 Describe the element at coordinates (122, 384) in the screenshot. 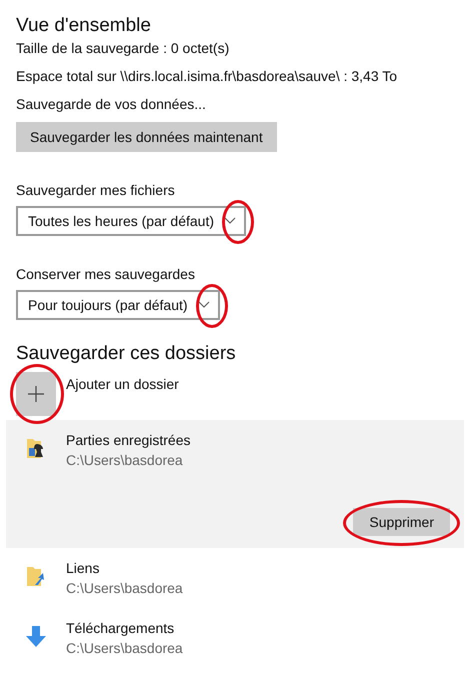

I see `add-folder-label: Ajouter un dossier` at that location.